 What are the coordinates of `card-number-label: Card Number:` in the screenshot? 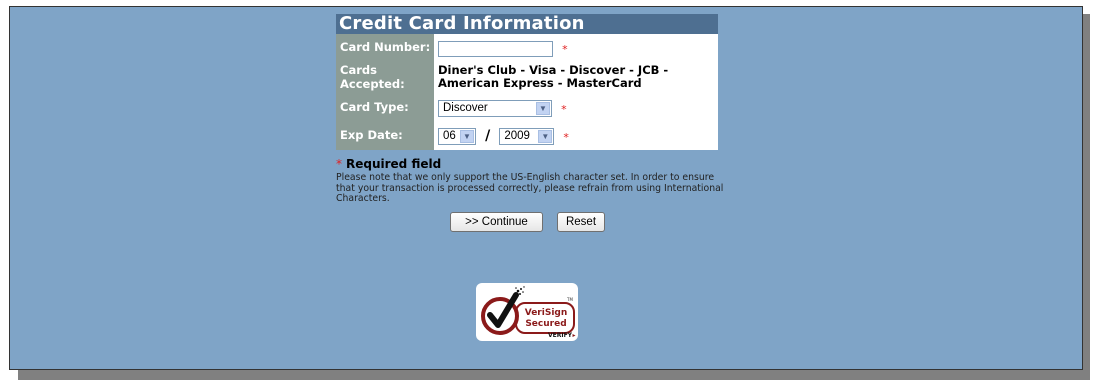 It's located at (385, 47).